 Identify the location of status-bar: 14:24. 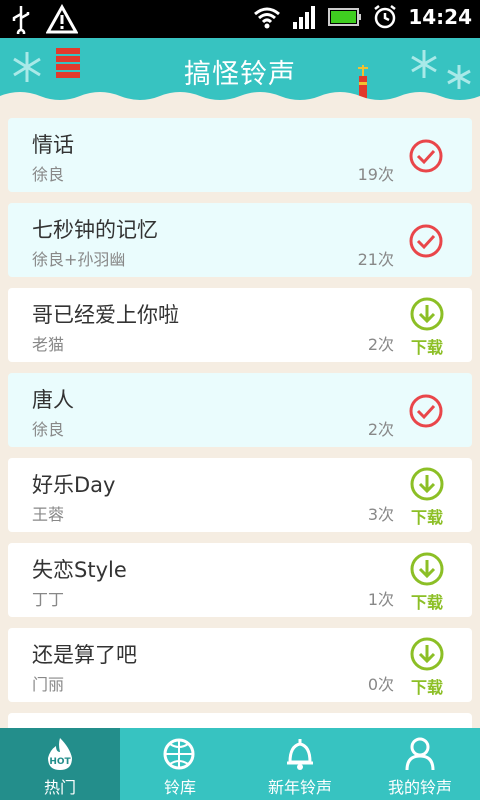
(240, 19).